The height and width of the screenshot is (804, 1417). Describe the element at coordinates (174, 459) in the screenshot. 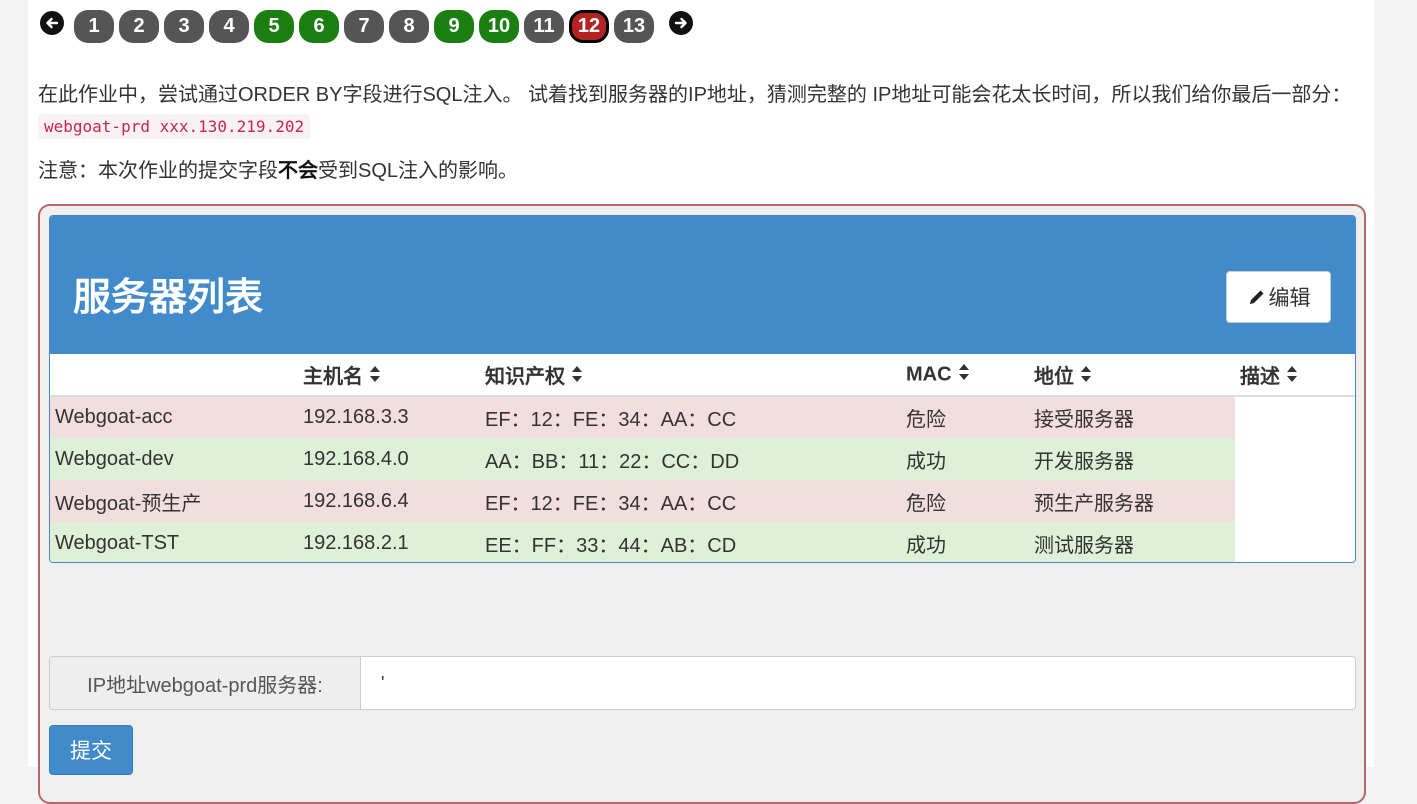

I see `cell-name: Webgoat-dev` at that location.